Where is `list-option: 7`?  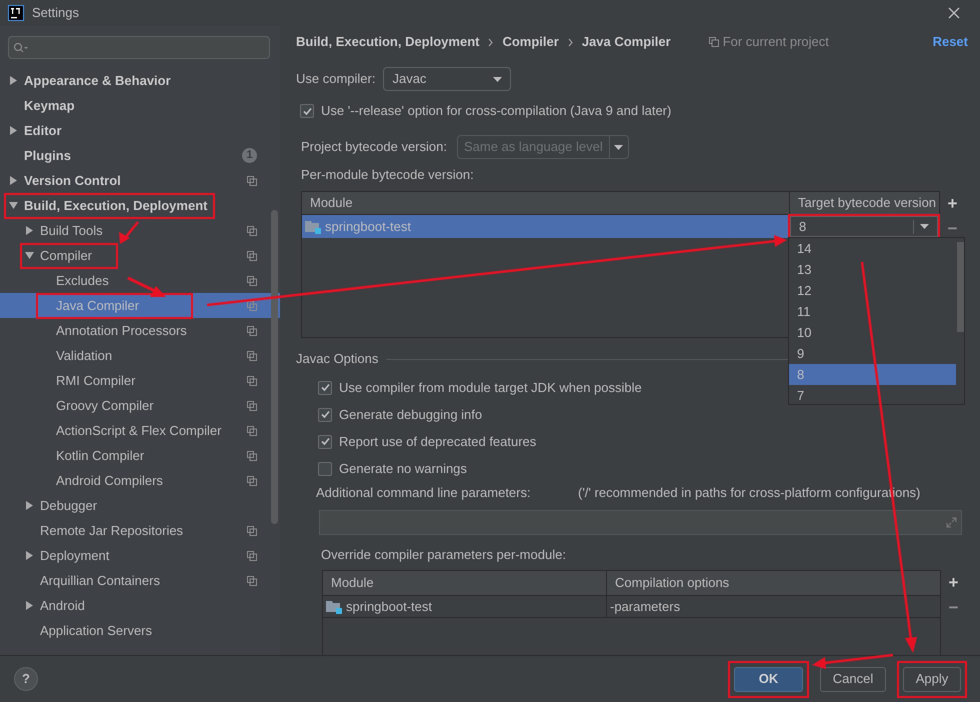 list-option: 7 is located at coordinates (872, 394).